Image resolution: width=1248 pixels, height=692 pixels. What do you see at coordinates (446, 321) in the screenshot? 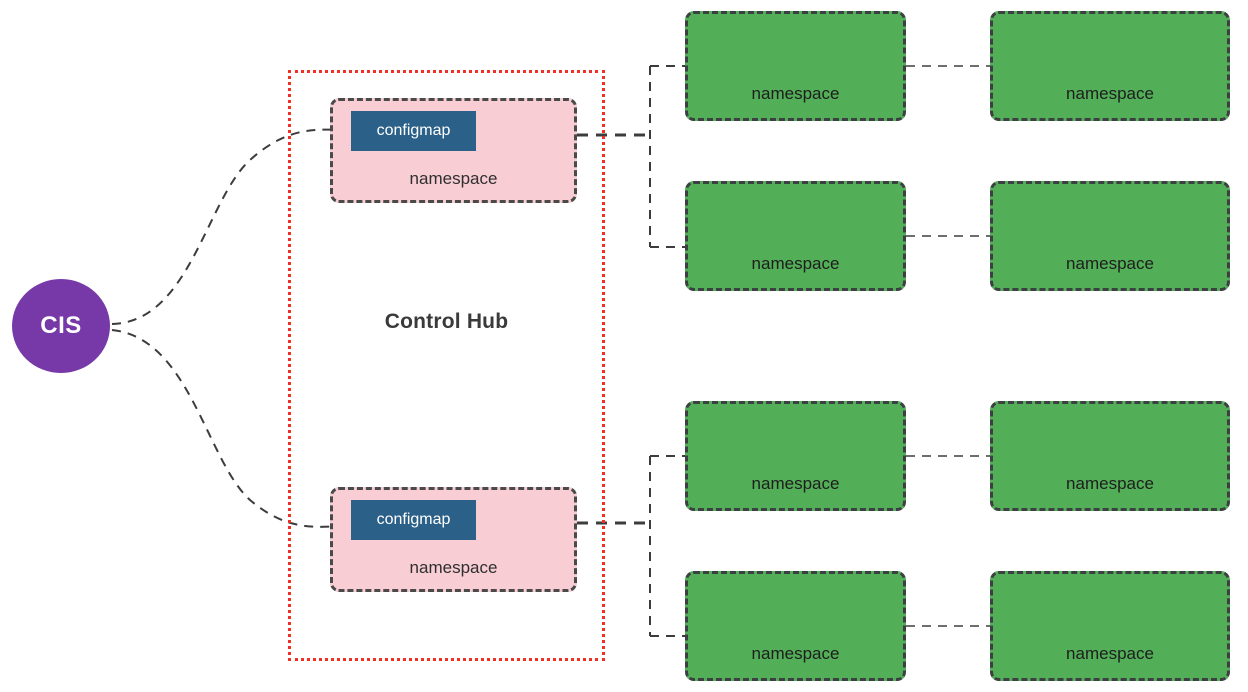
I see `control-hub-title: Control Hub` at bounding box center [446, 321].